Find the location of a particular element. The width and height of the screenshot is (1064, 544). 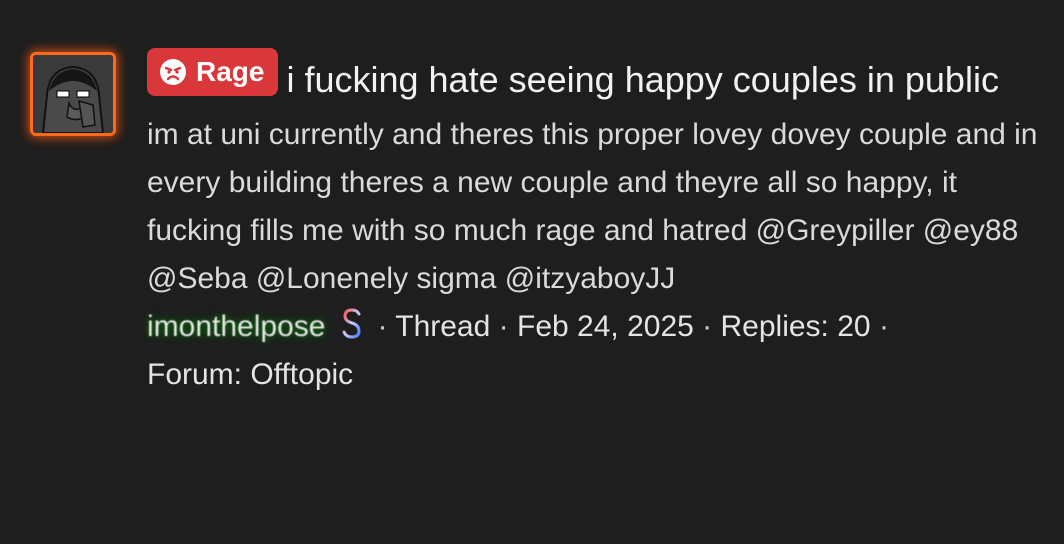

thread-date: Feb 24, 2025 is located at coordinates (605, 326).